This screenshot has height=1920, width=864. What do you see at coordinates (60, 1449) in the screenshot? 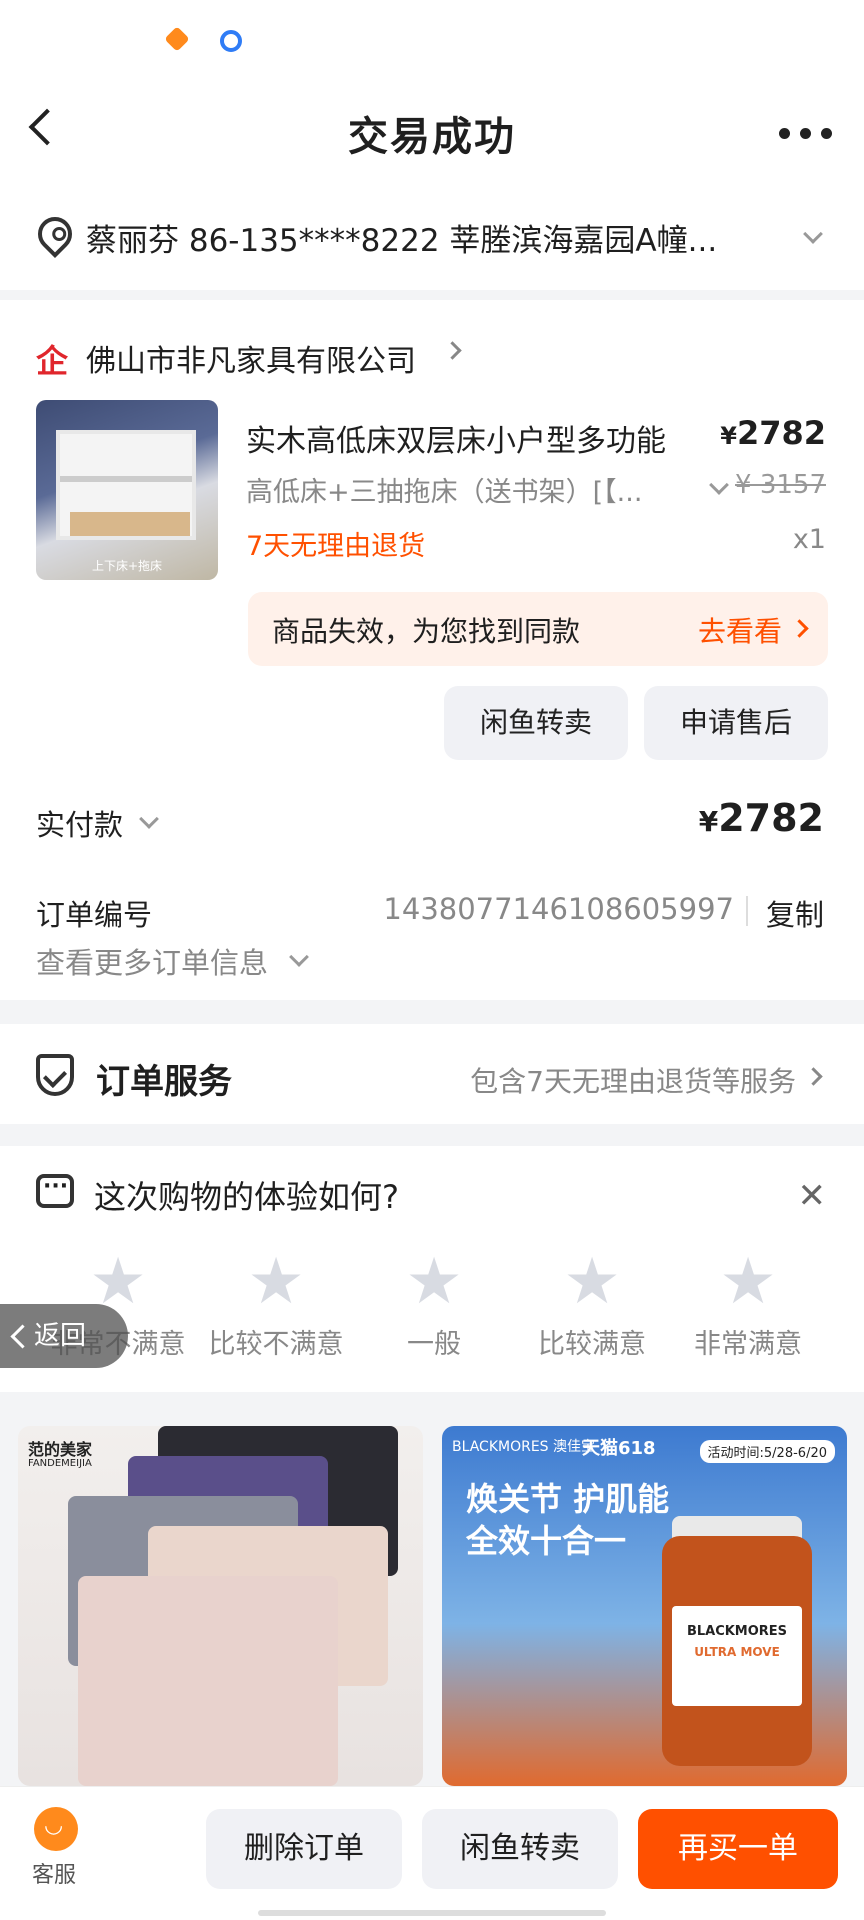
I see `rec-brand: 范的美家` at bounding box center [60, 1449].